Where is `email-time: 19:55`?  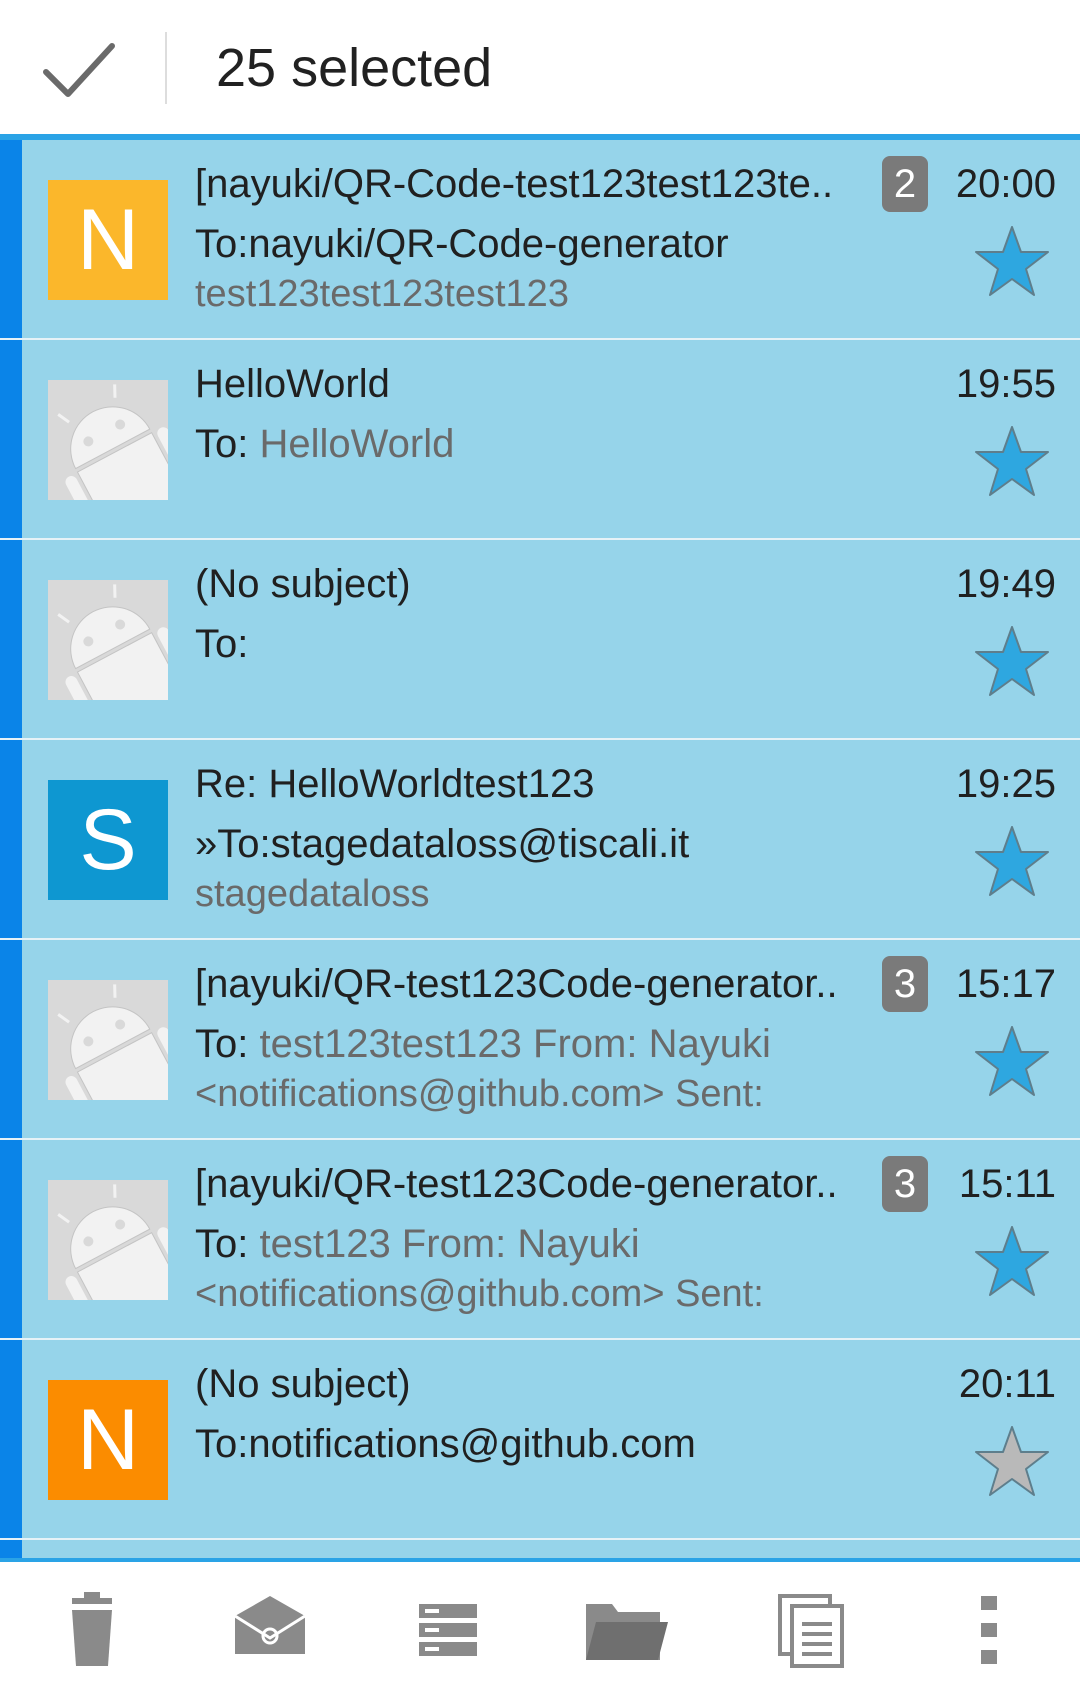 email-time: 19:55 is located at coordinates (1005, 384).